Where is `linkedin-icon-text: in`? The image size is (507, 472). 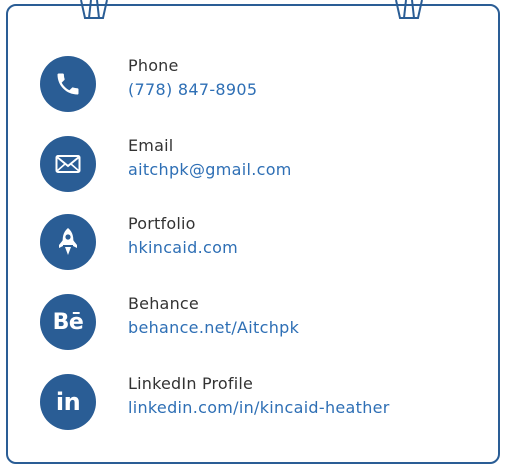
linkedin-icon-text: in is located at coordinates (68, 402).